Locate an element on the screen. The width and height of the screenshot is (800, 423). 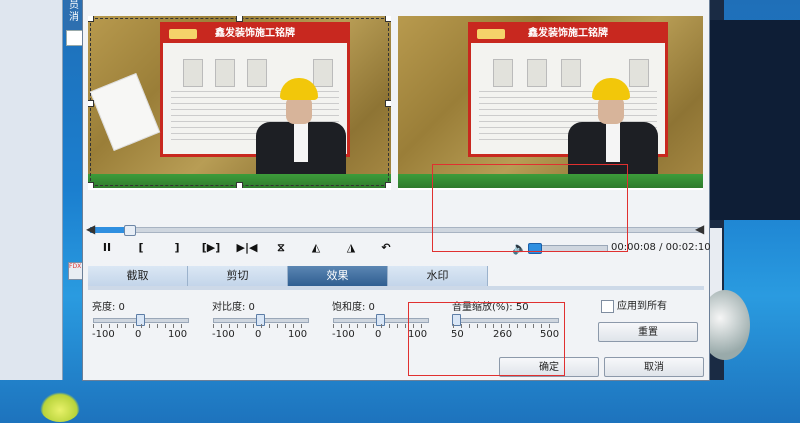
background-app-tab: 员 消 is located at coordinates (74, 17).